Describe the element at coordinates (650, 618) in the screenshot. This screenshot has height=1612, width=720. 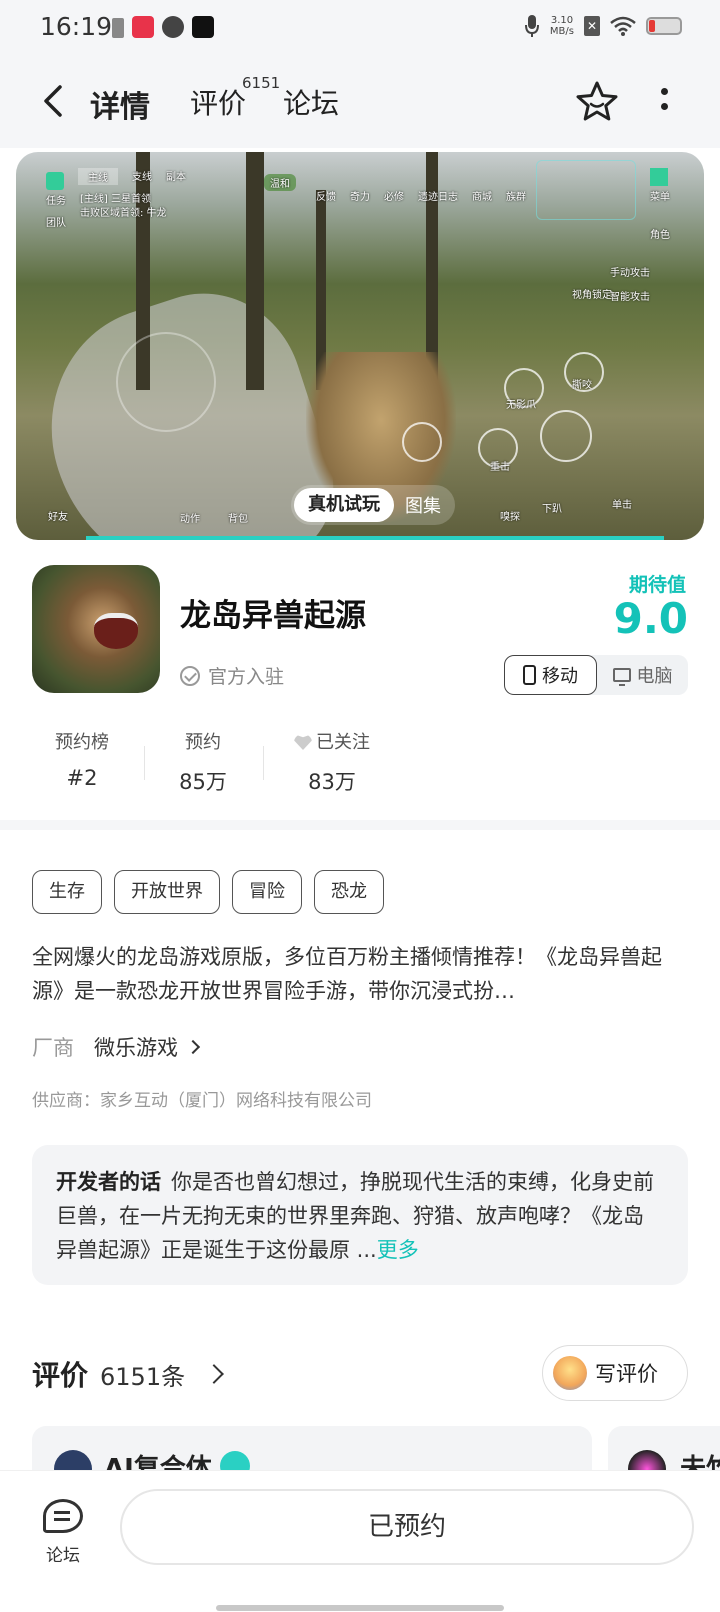
I see `expect-score: 9.0` at that location.